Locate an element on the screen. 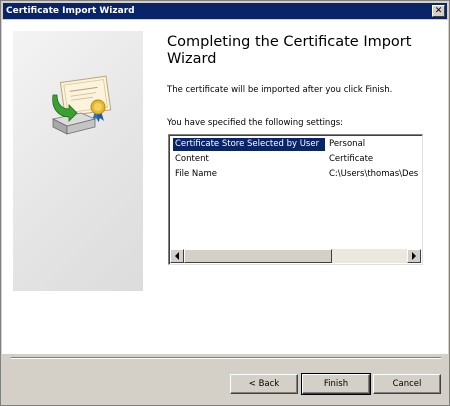 This screenshot has height=406, width=450. arrow-right-icon is located at coordinates (414, 256).